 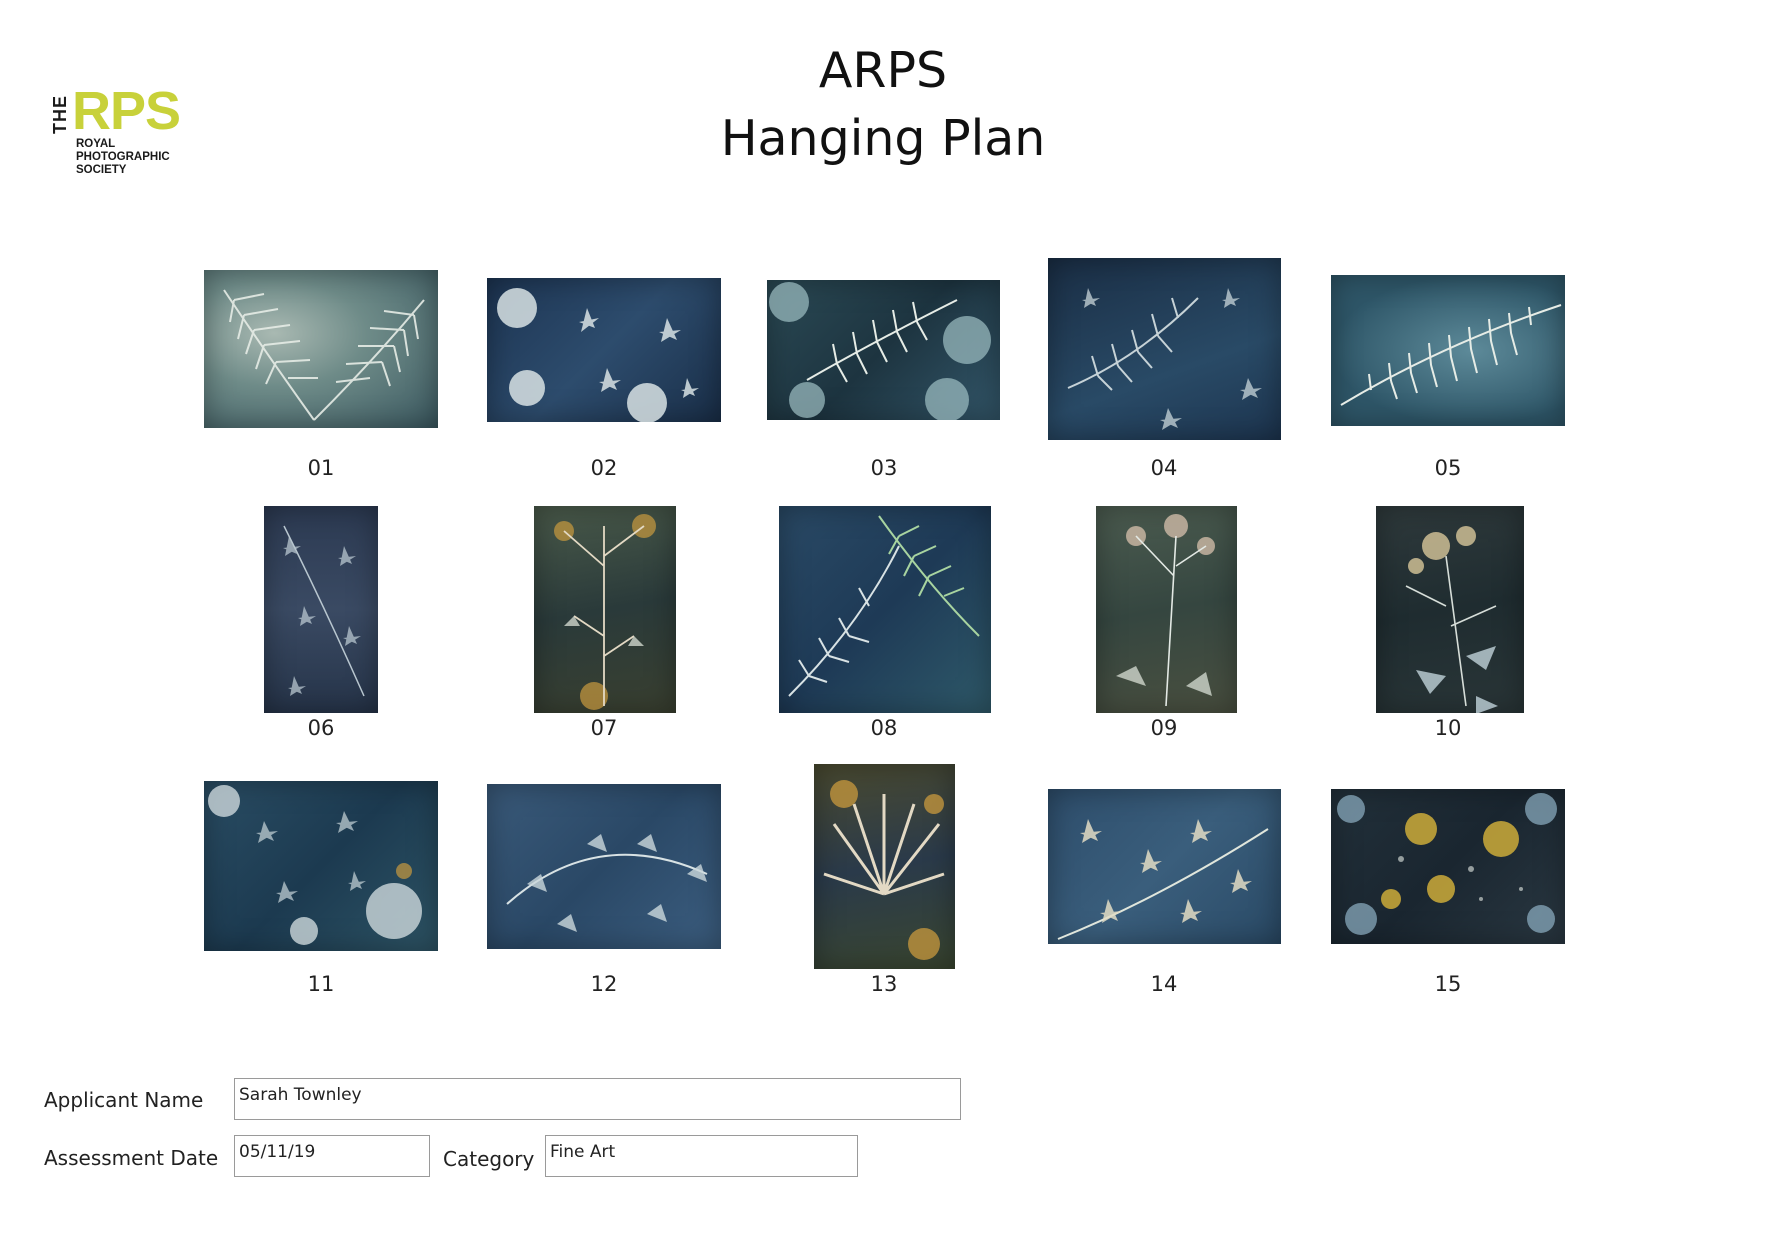 What do you see at coordinates (1164, 468) in the screenshot?
I see `caption-04: 04` at bounding box center [1164, 468].